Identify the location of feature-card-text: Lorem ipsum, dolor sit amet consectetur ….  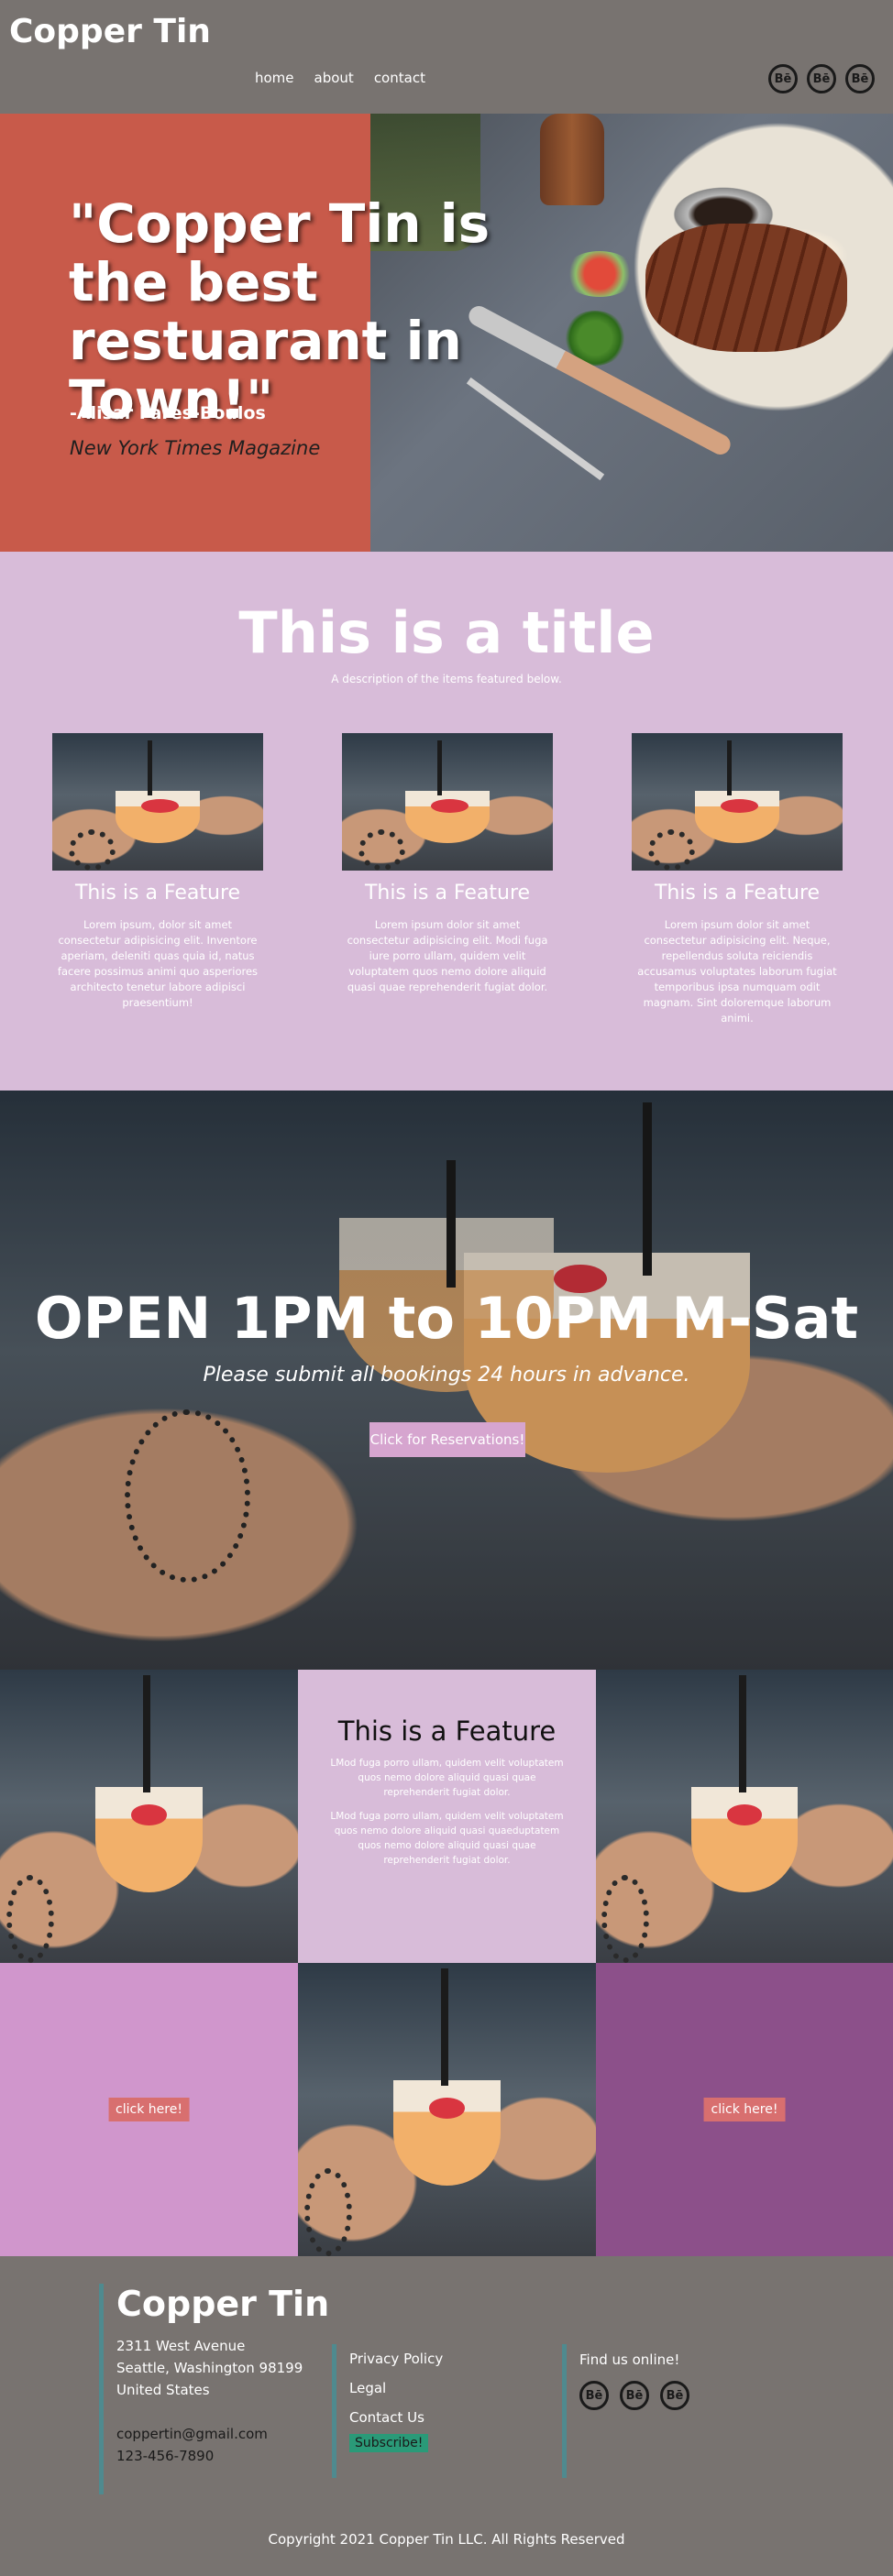
(158, 963).